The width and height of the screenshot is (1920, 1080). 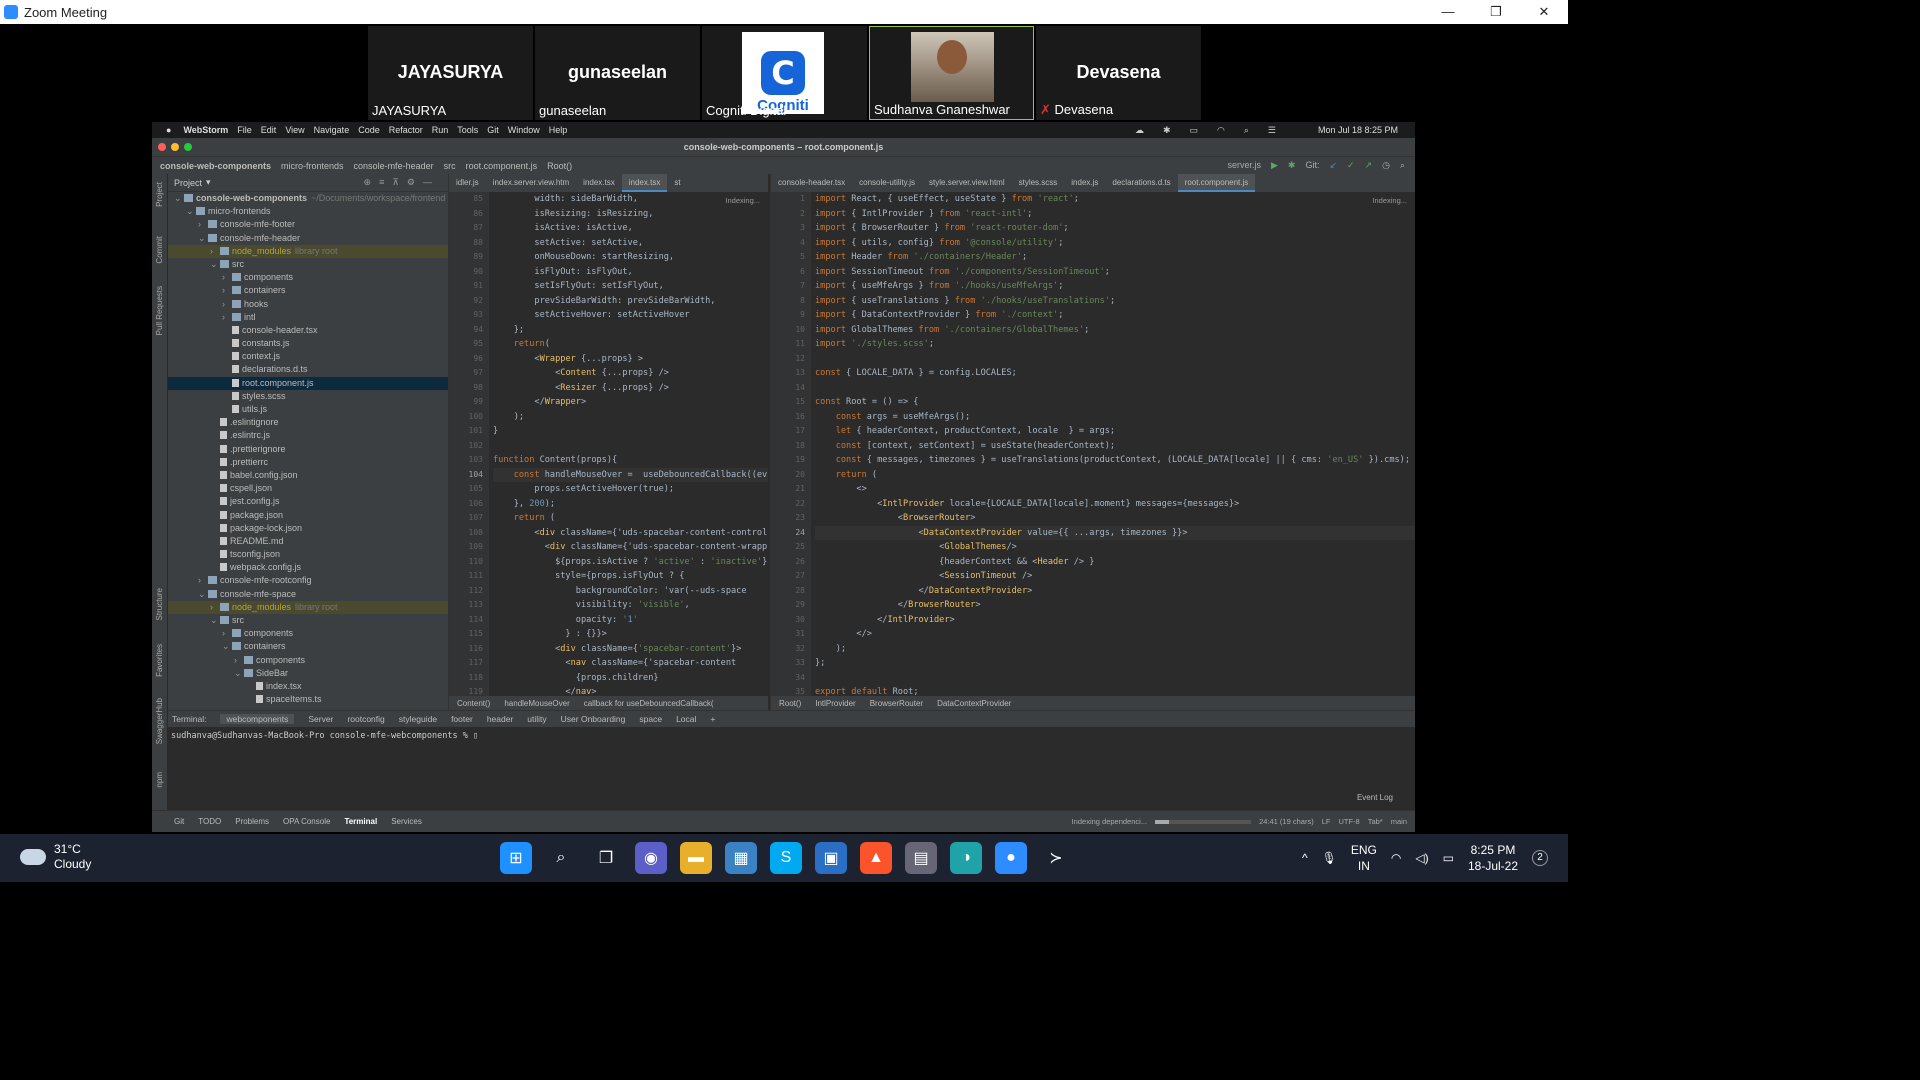 What do you see at coordinates (786, 858) in the screenshot?
I see `skype-icon: S` at bounding box center [786, 858].